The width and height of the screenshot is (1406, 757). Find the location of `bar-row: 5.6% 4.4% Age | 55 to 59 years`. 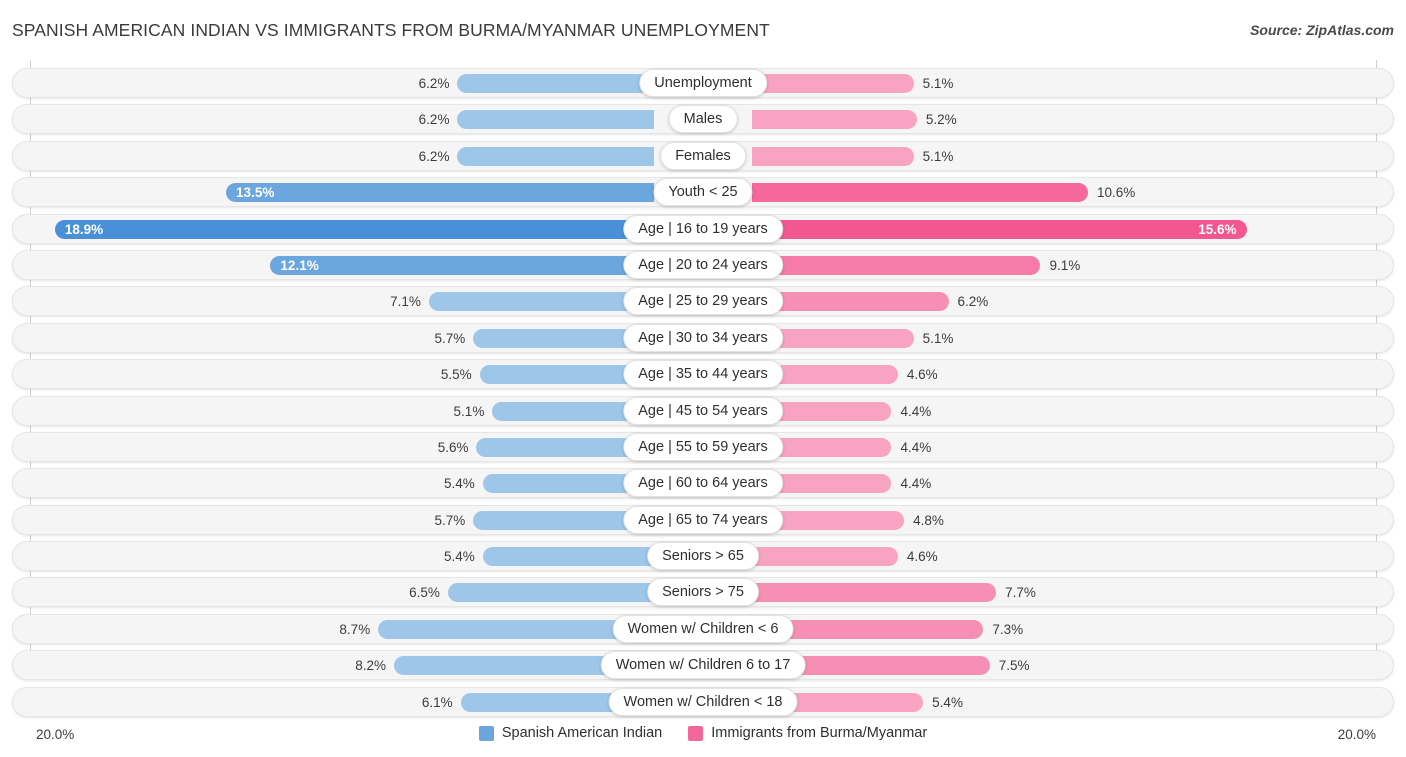

bar-row: 5.6% 4.4% Age | 55 to 59 years is located at coordinates (703, 448).